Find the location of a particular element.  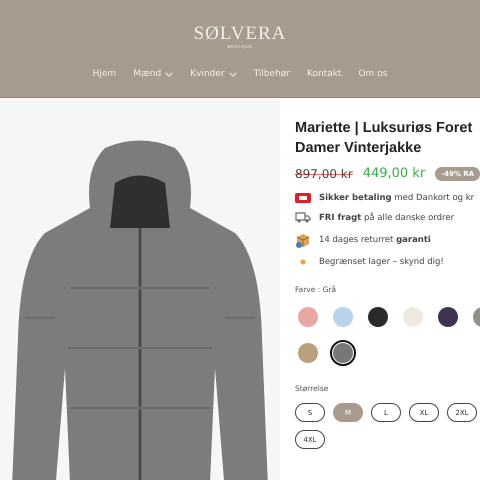

feature-text: Sikker betaling med Dankort og kr is located at coordinates (396, 198).